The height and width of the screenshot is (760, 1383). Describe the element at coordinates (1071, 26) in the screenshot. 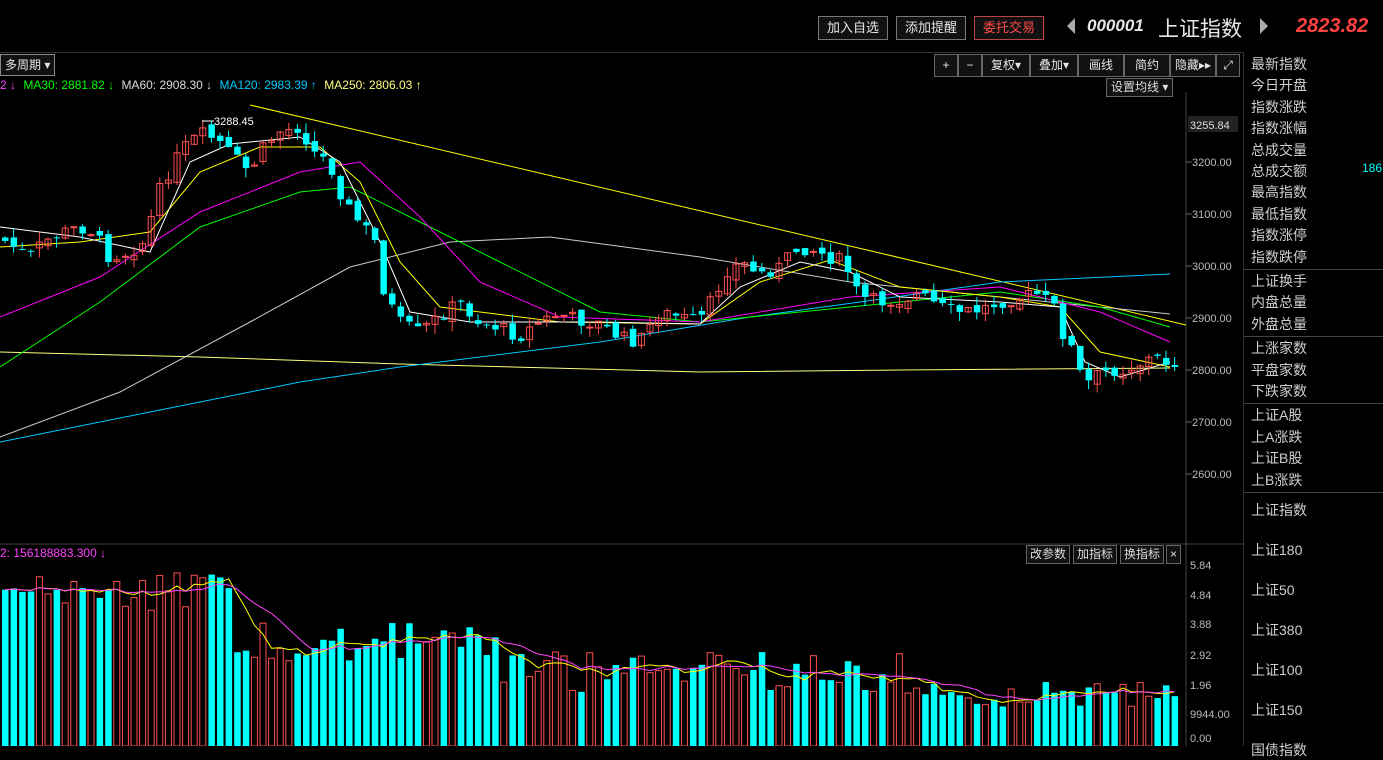

I see `prev-stock-icon` at that location.